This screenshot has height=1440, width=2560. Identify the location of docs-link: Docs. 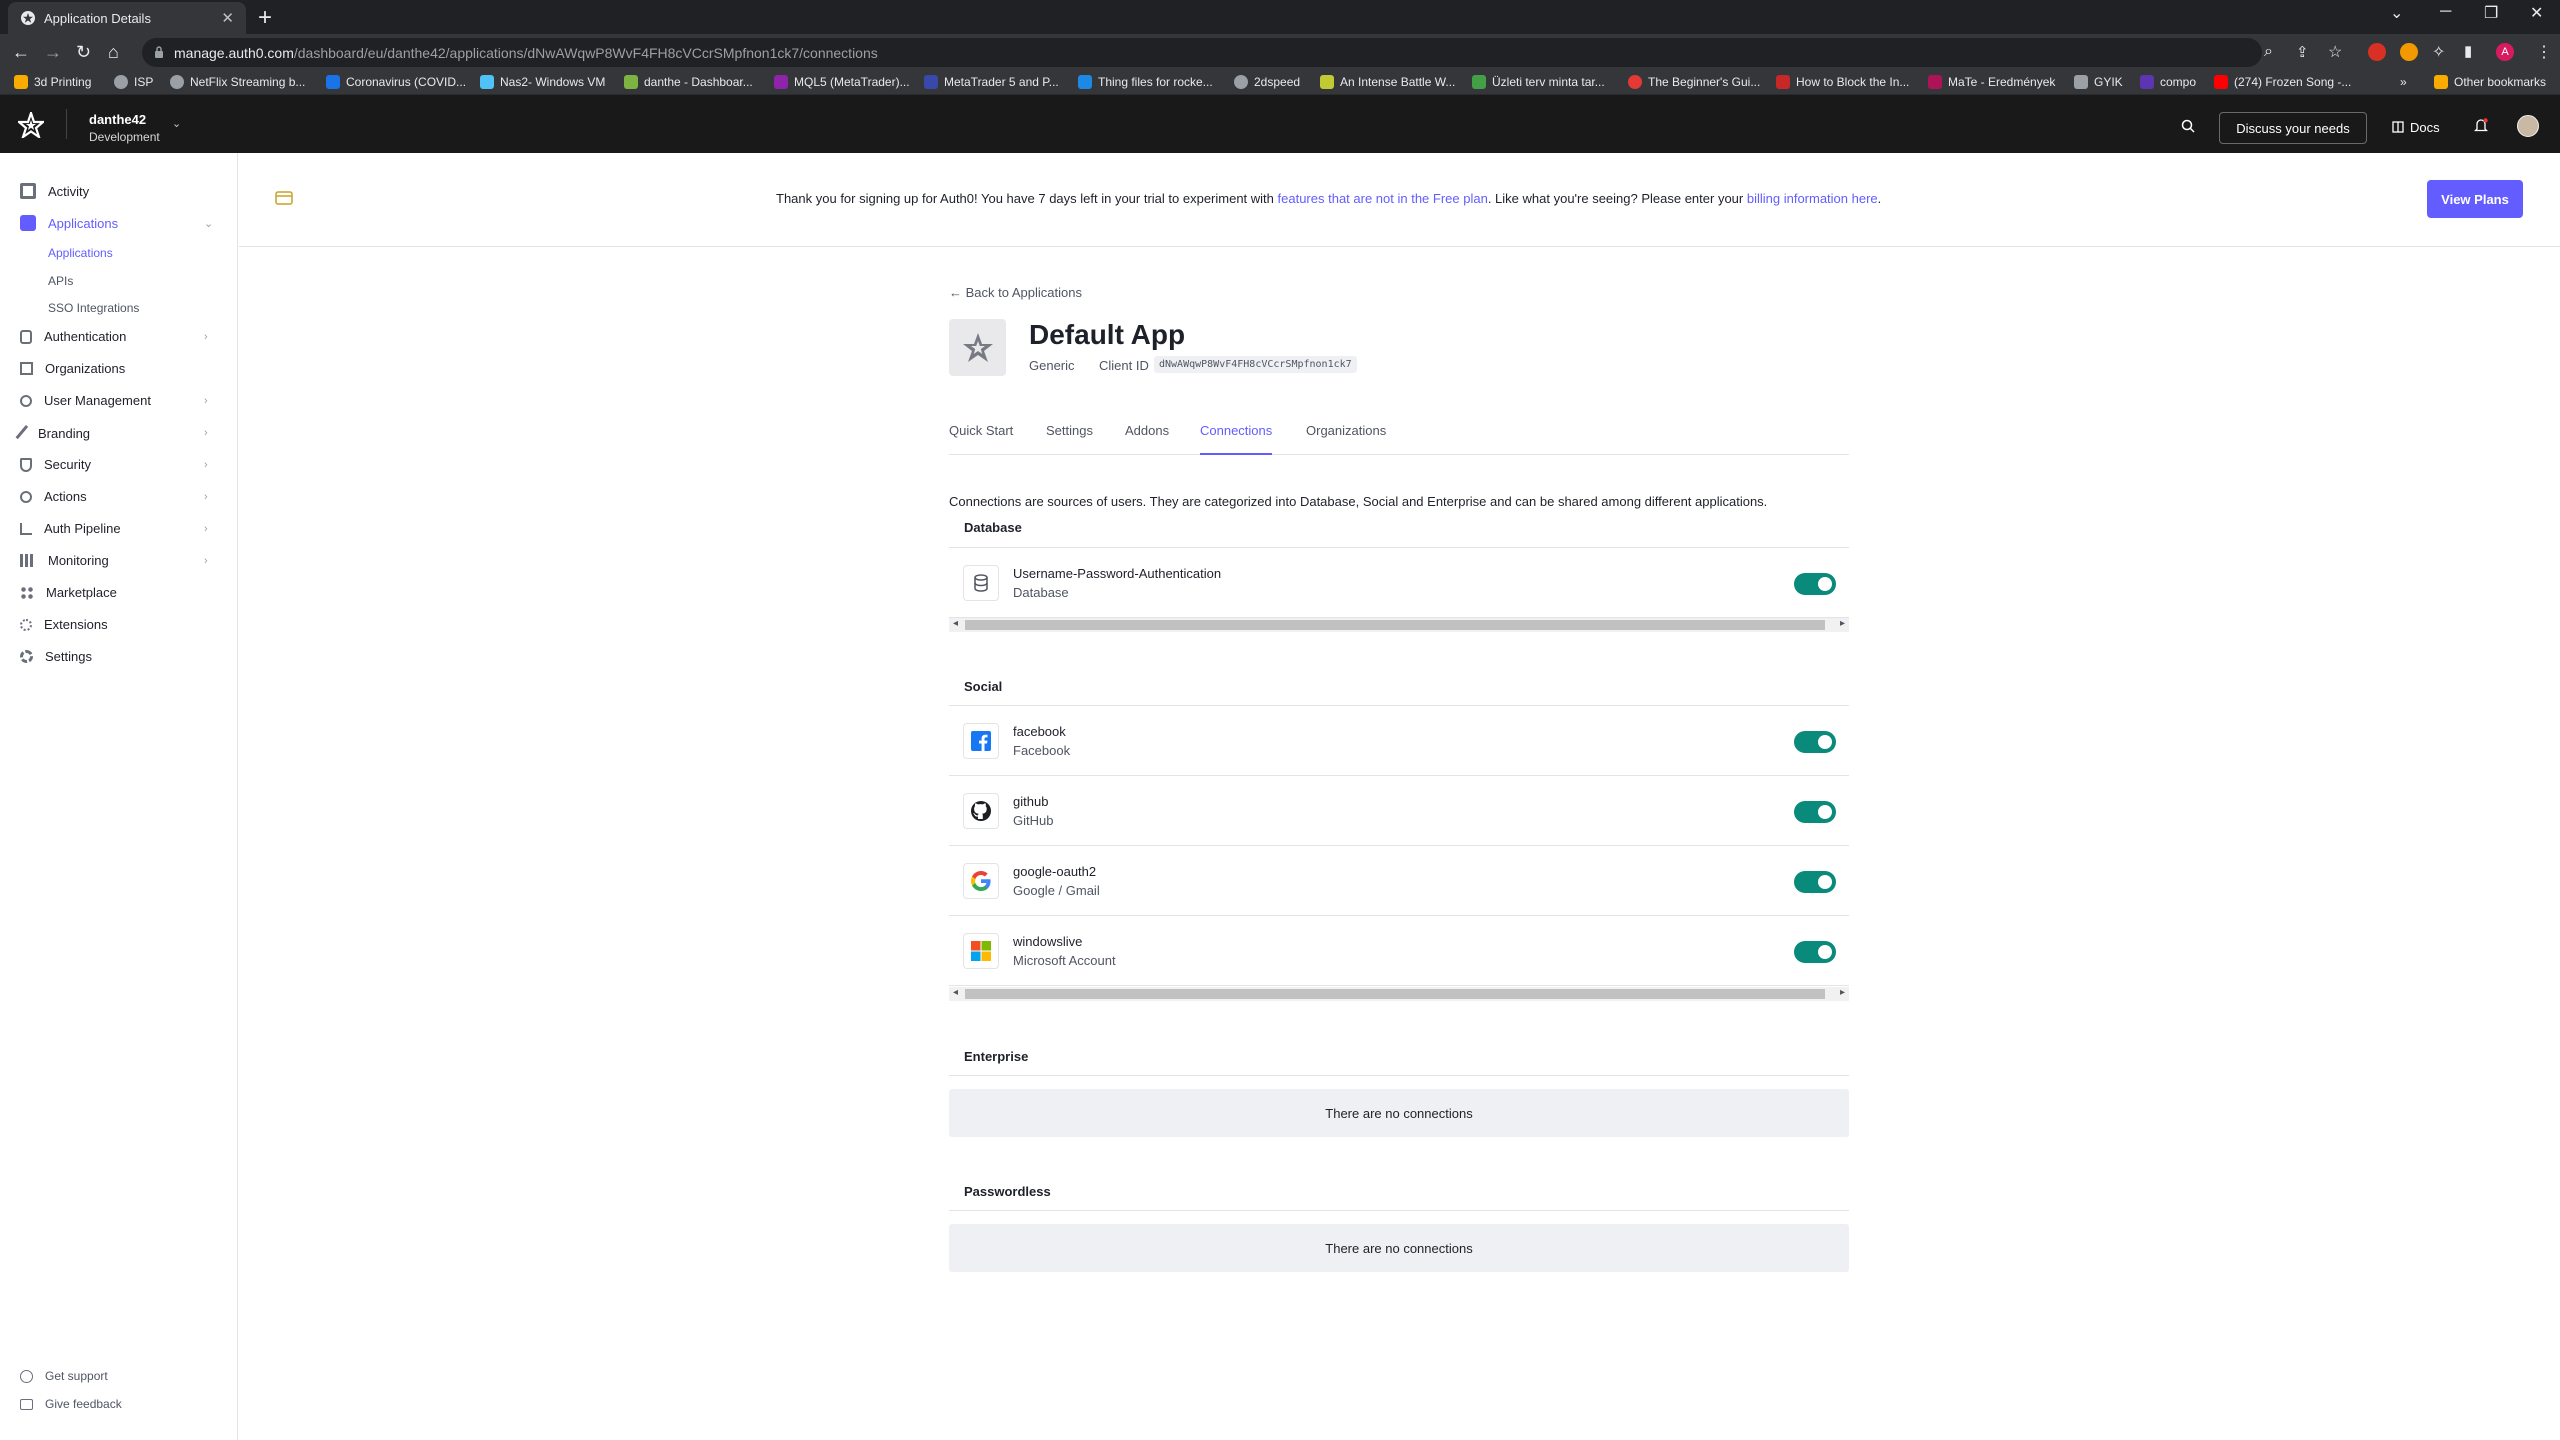
(2425, 127).